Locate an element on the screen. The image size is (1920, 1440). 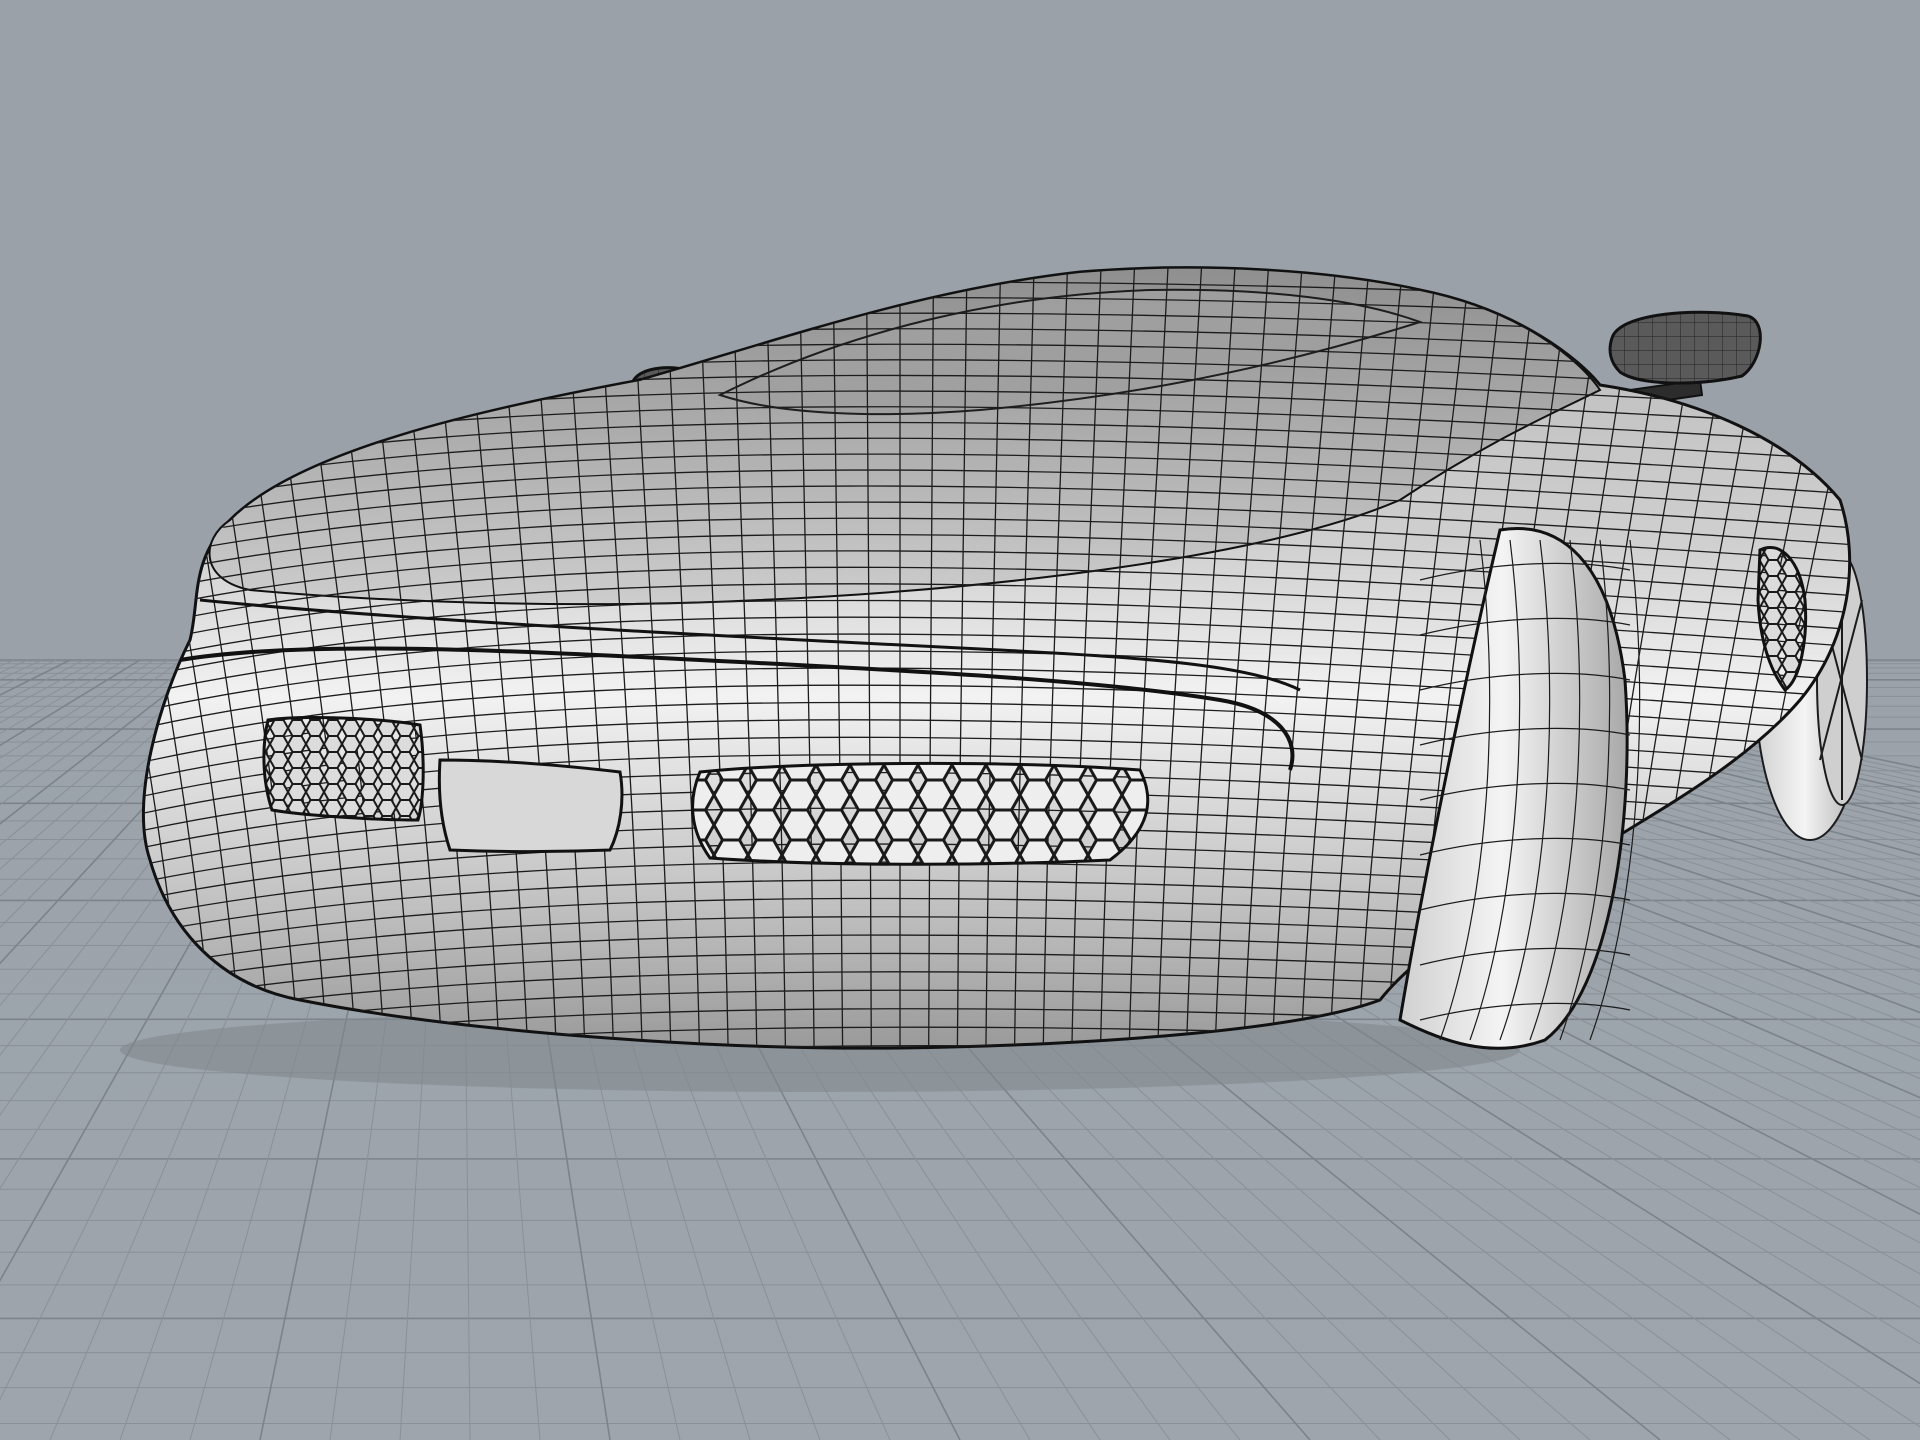
front-left-grille is located at coordinates (343, 769).